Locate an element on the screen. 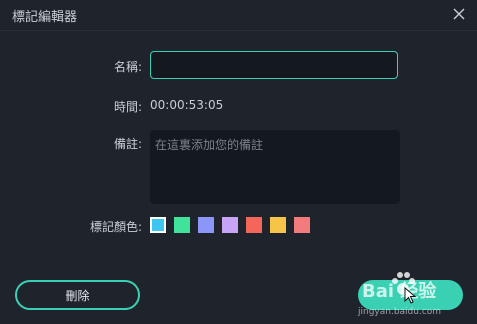  color-swatch-blue is located at coordinates (206, 225).